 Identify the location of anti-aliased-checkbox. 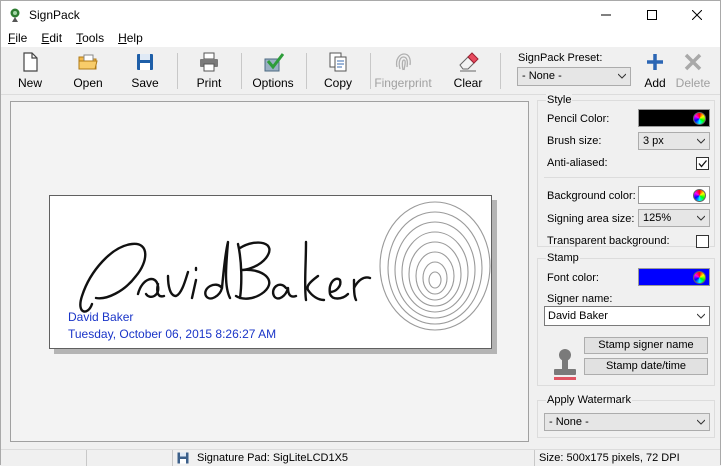
(702, 163).